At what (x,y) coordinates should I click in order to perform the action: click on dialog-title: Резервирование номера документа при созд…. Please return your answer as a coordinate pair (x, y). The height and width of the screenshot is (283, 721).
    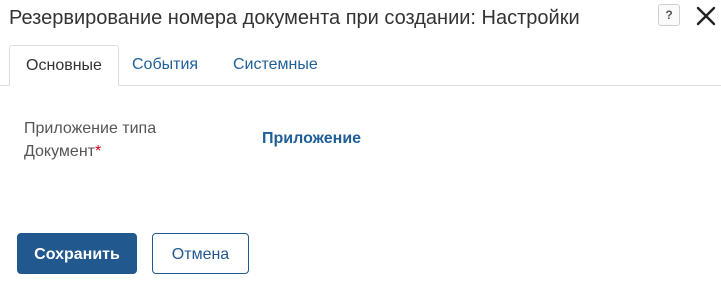
    Looking at the image, I should click on (294, 18).